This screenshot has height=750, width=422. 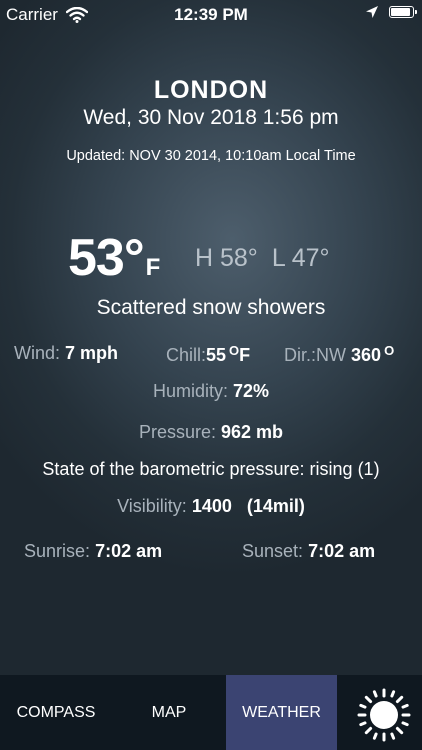 What do you see at coordinates (56, 712) in the screenshot?
I see `tab-compass: COMPASS` at bounding box center [56, 712].